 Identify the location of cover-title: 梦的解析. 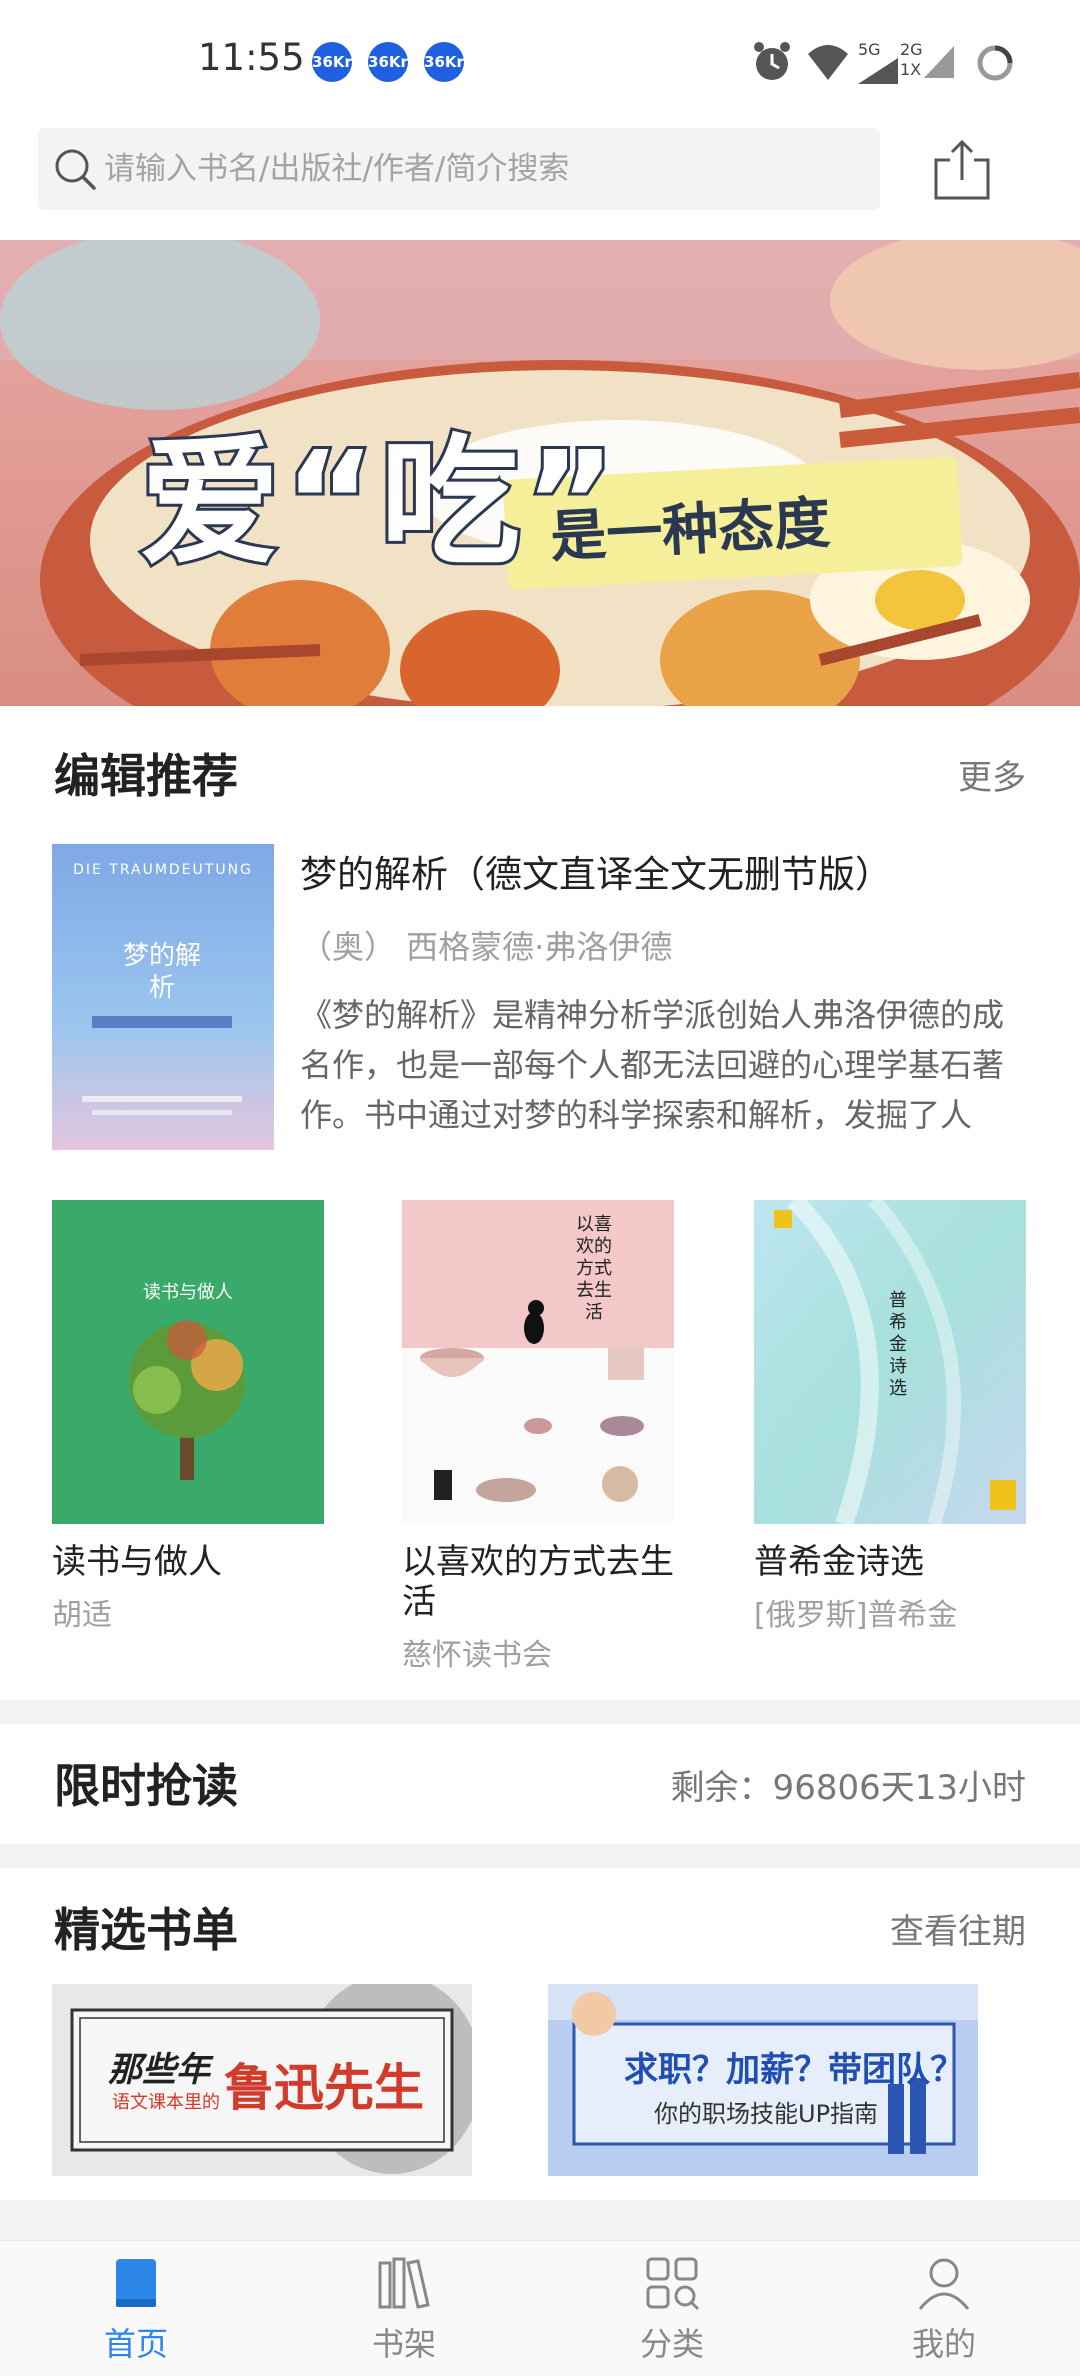
(161, 972).